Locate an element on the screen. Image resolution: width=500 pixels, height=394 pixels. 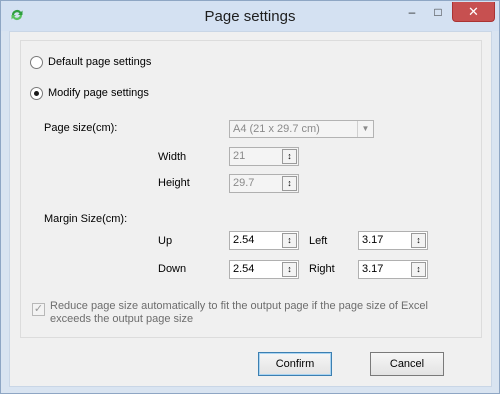
minimize-button: ‒ is located at coordinates (412, 12).